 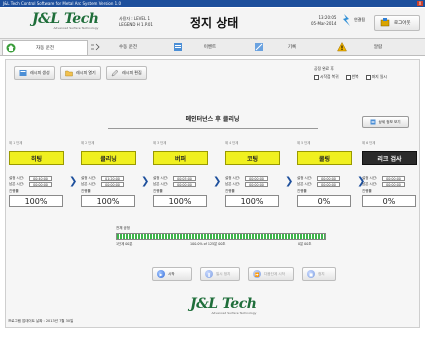 What do you see at coordinates (385, 22) in the screenshot?
I see `logout-icon` at bounding box center [385, 22].